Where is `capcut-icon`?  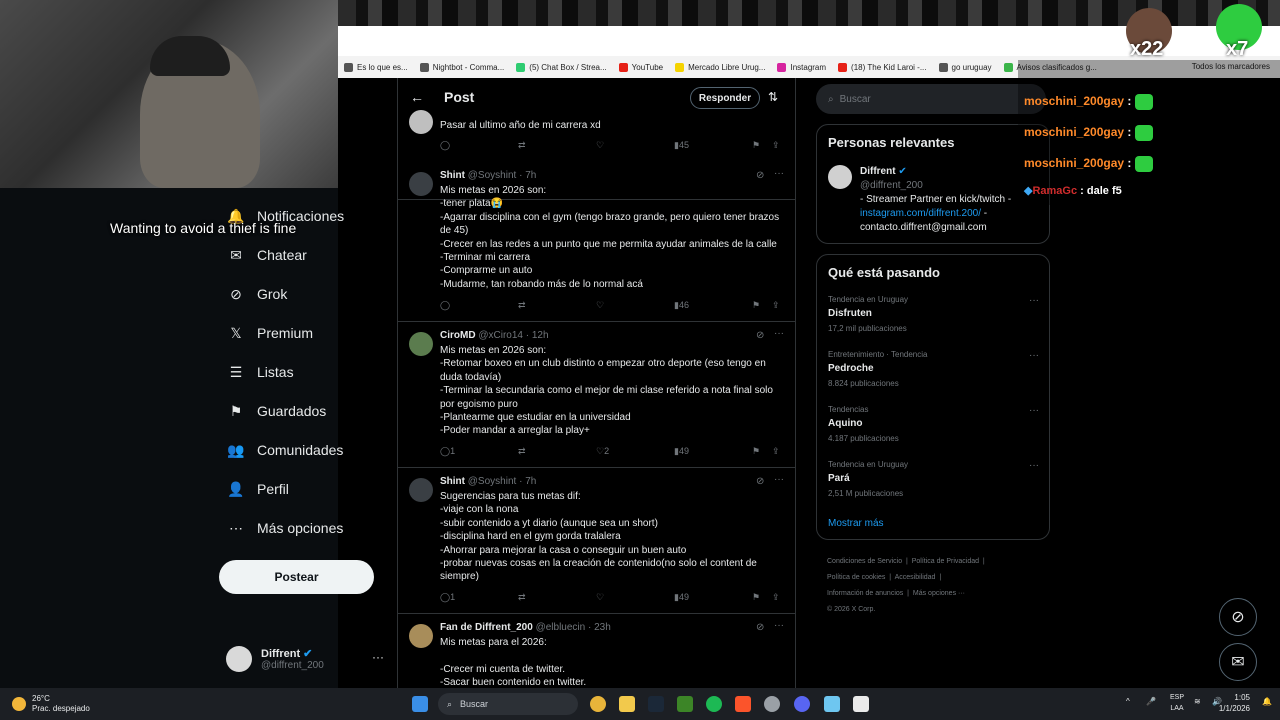
capcut-icon is located at coordinates (861, 704).